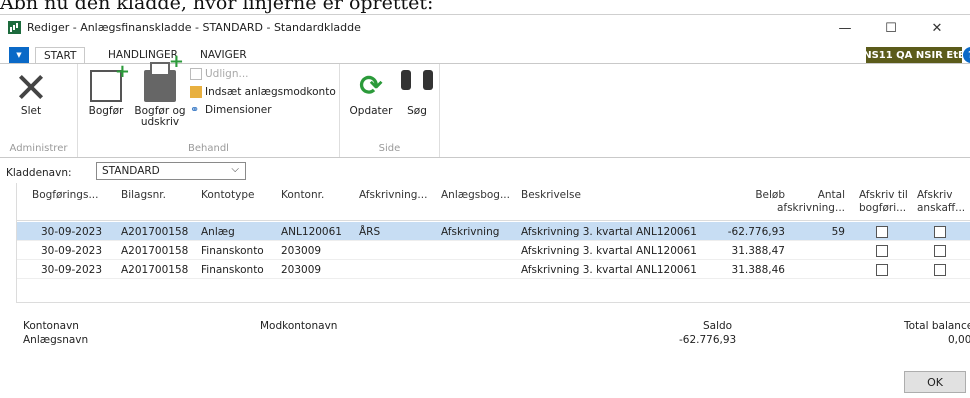 The height and width of the screenshot is (398, 970). I want to click on account-name-label: Kontonavn, so click(51, 326).